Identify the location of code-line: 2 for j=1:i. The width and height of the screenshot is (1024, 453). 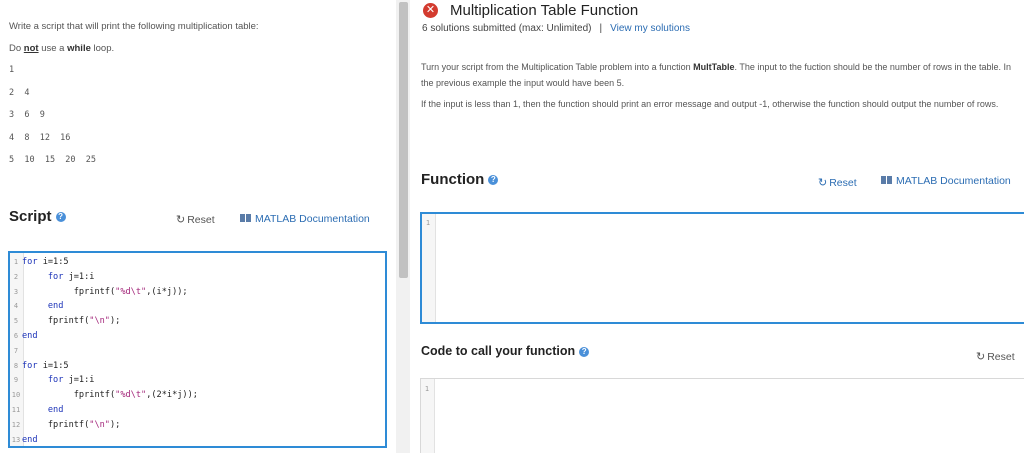
(52, 279).